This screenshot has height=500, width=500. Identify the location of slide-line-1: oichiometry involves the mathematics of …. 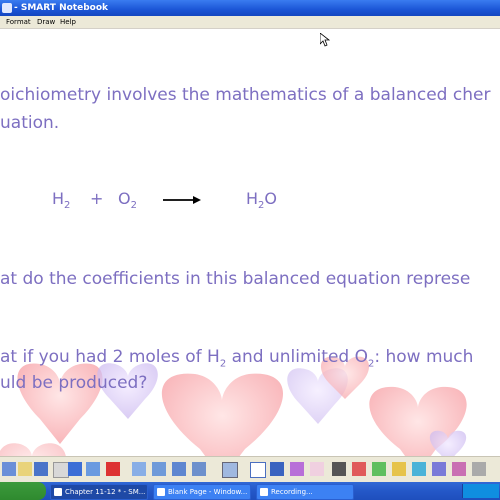
(245, 95).